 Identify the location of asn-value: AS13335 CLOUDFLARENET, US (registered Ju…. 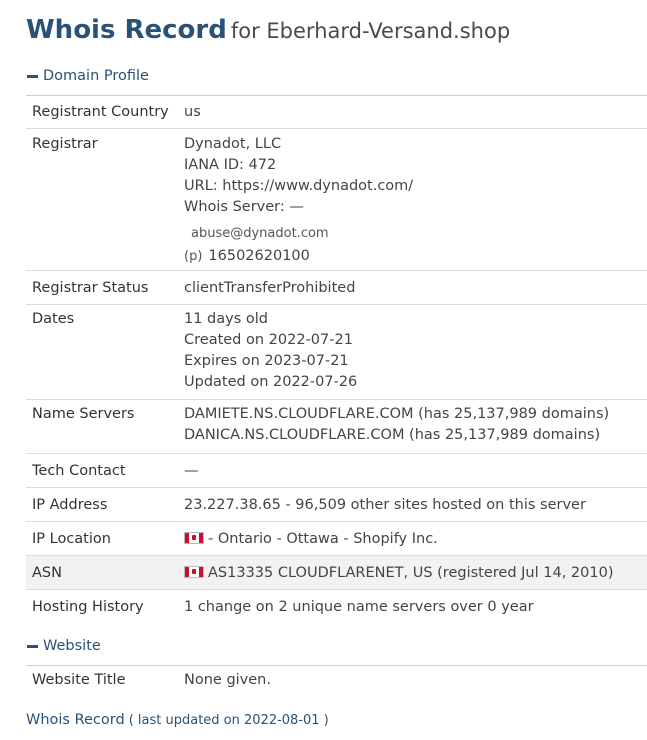
(411, 572).